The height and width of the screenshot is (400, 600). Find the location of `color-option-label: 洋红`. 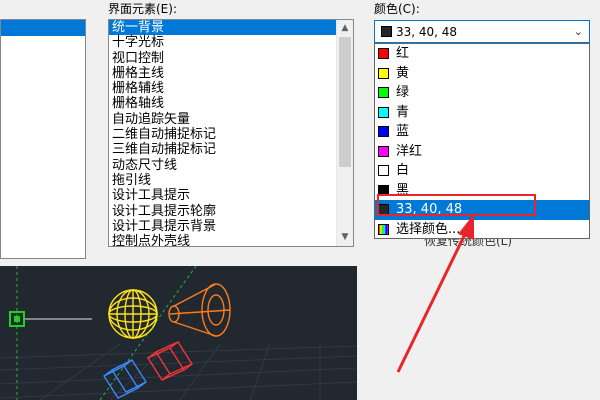

color-option-label: 洋红 is located at coordinates (409, 151).